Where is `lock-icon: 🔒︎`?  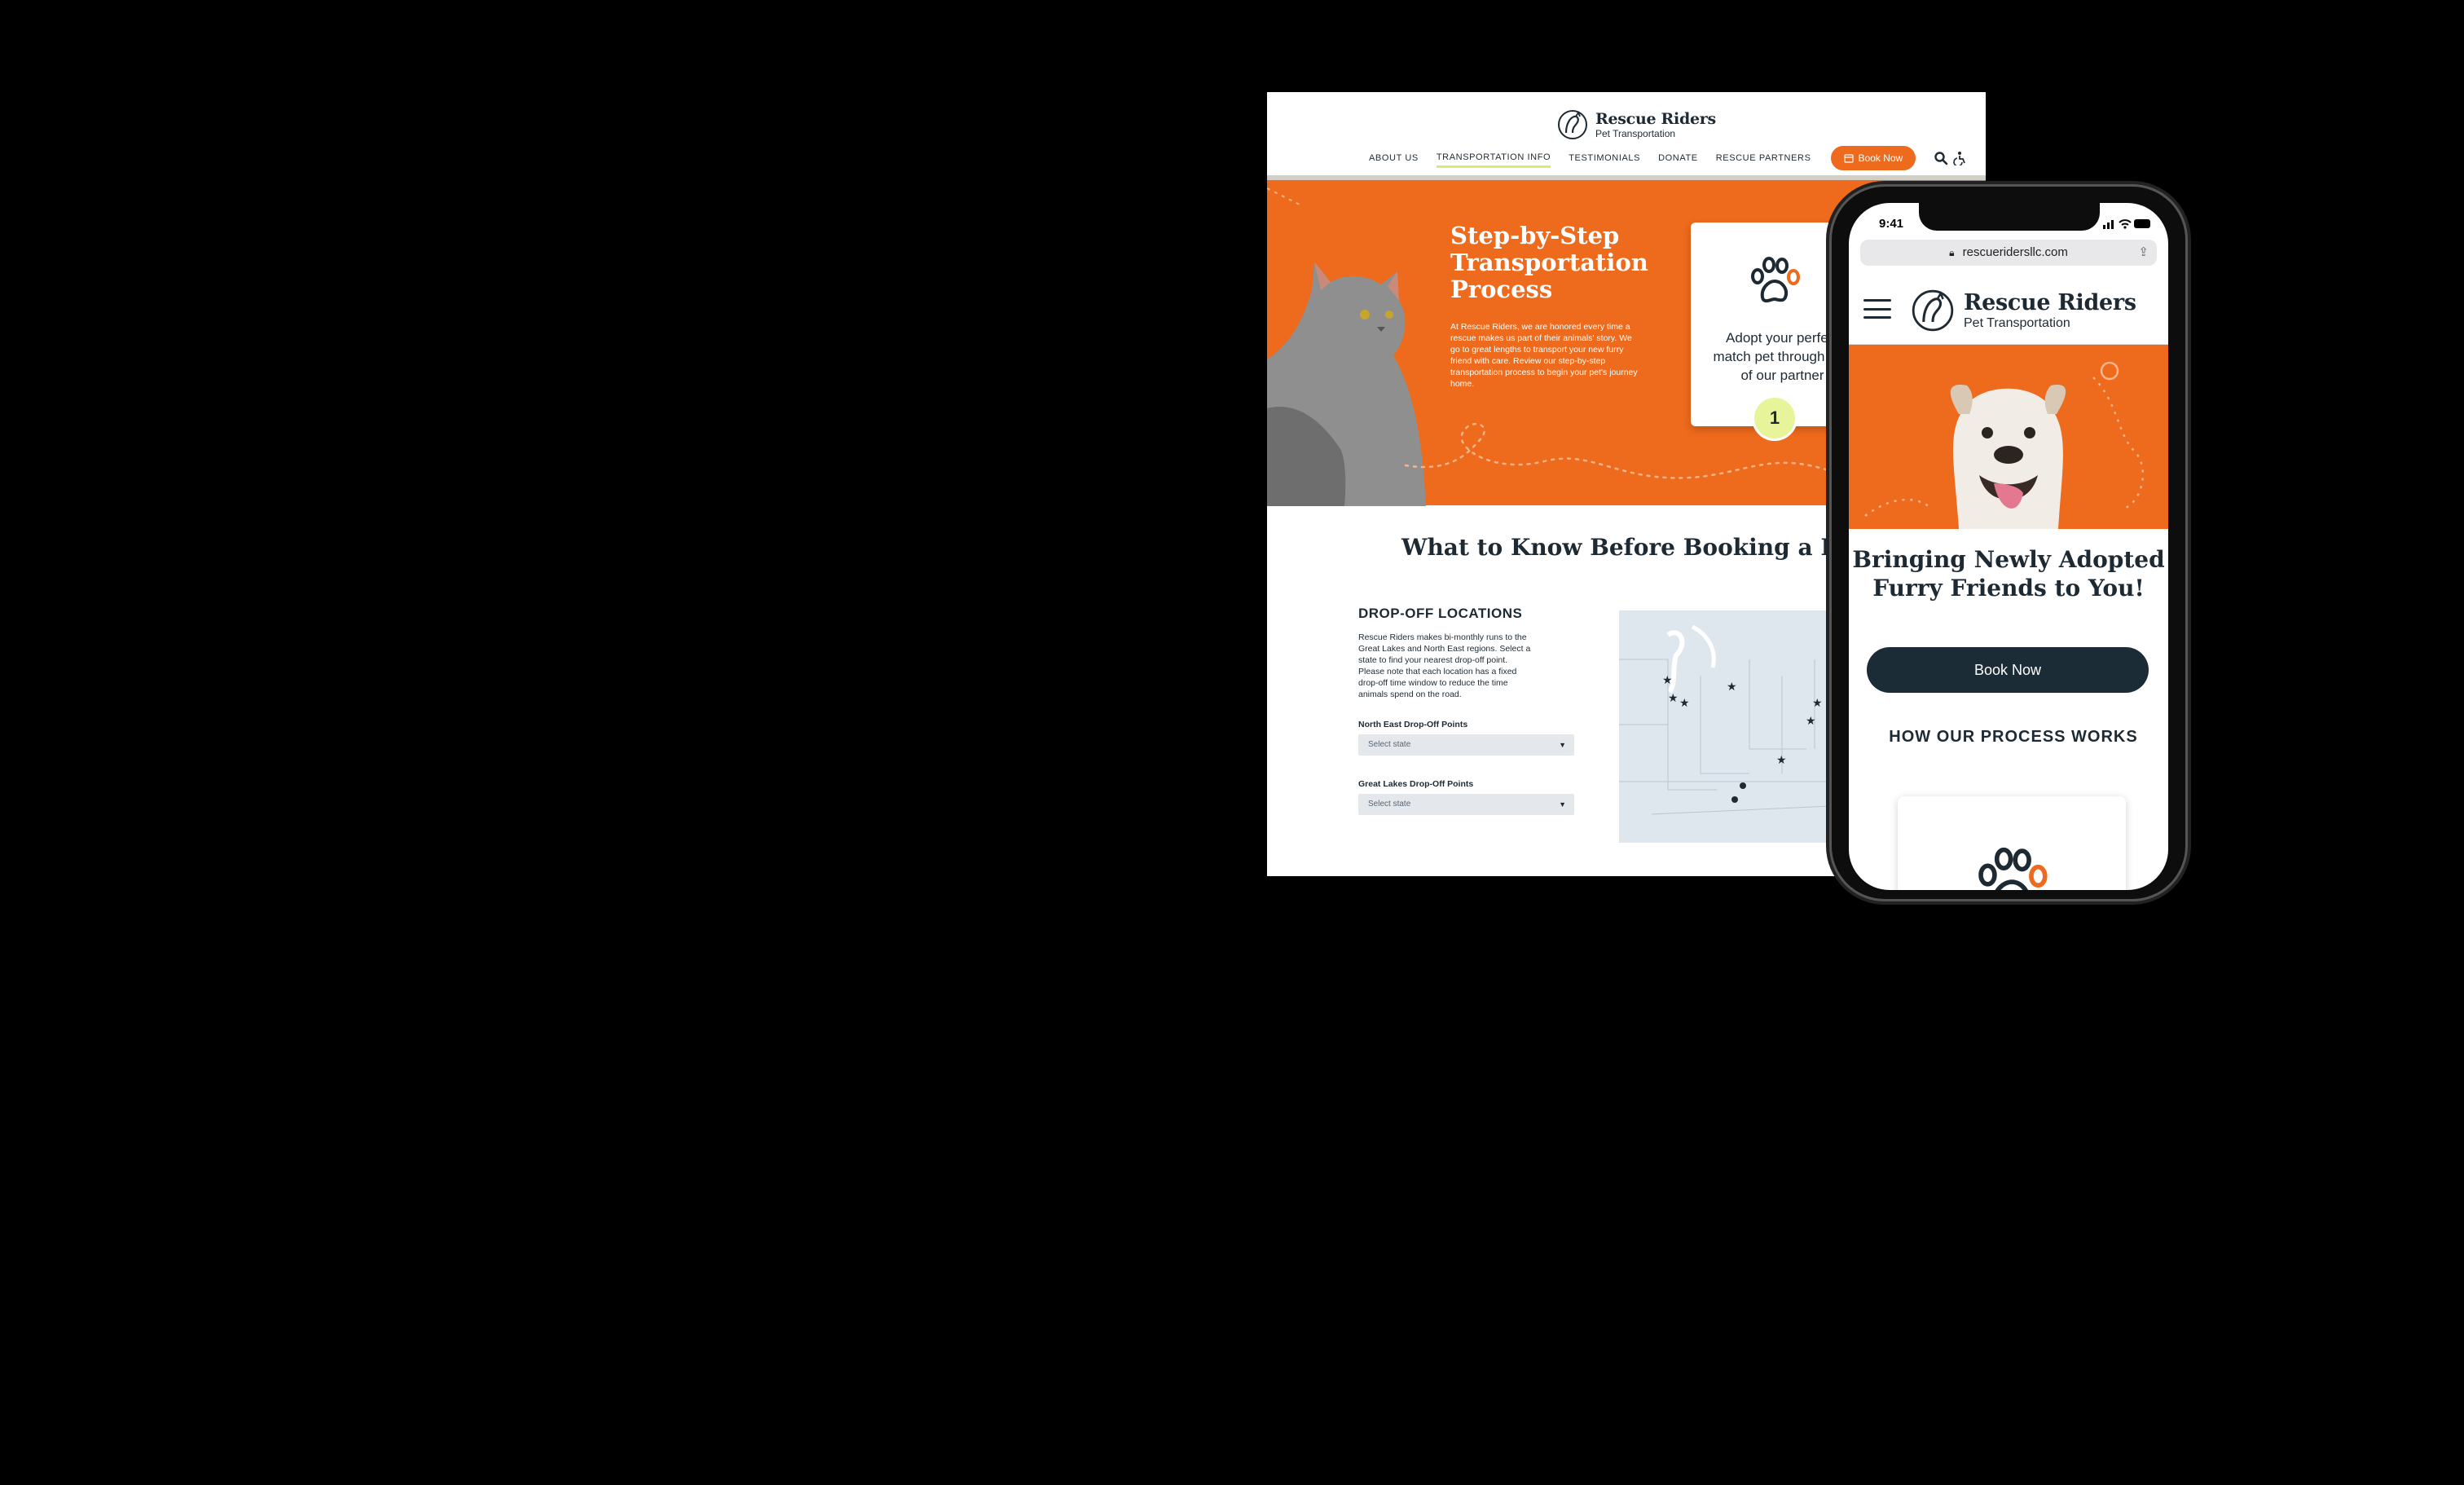 lock-icon: 🔒︎ is located at coordinates (1952, 253).